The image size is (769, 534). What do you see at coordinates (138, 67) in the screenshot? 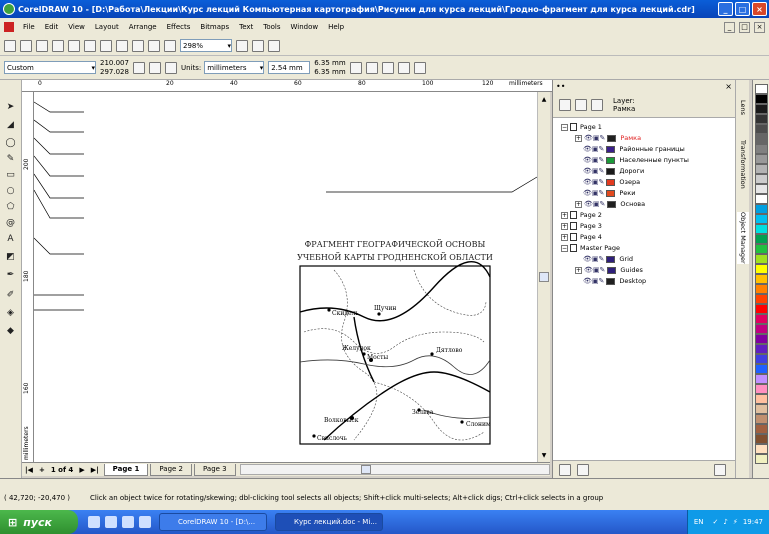
I see `portrait-icon` at bounding box center [138, 67].